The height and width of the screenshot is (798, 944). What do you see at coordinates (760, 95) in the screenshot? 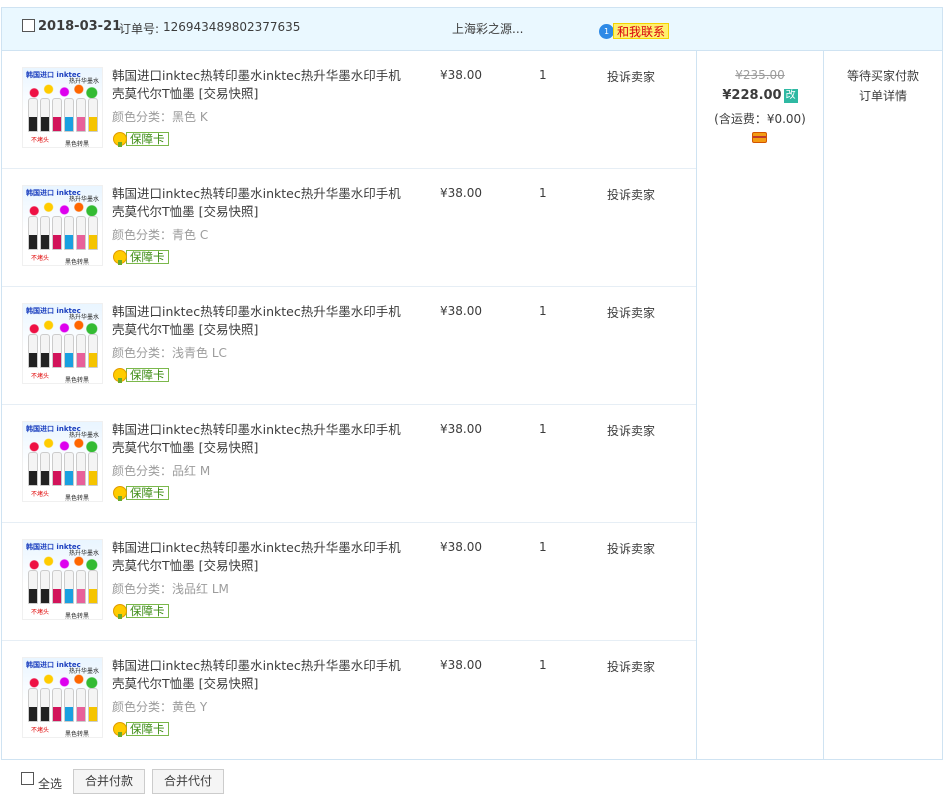
I see `actual-total-price: ¥228.00 改` at bounding box center [760, 95].